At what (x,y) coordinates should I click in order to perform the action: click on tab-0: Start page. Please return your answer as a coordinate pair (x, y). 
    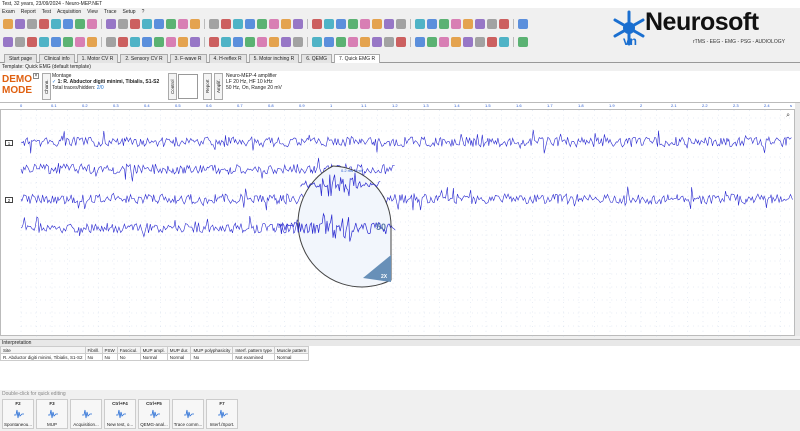
    Looking at the image, I should click on (21, 58).